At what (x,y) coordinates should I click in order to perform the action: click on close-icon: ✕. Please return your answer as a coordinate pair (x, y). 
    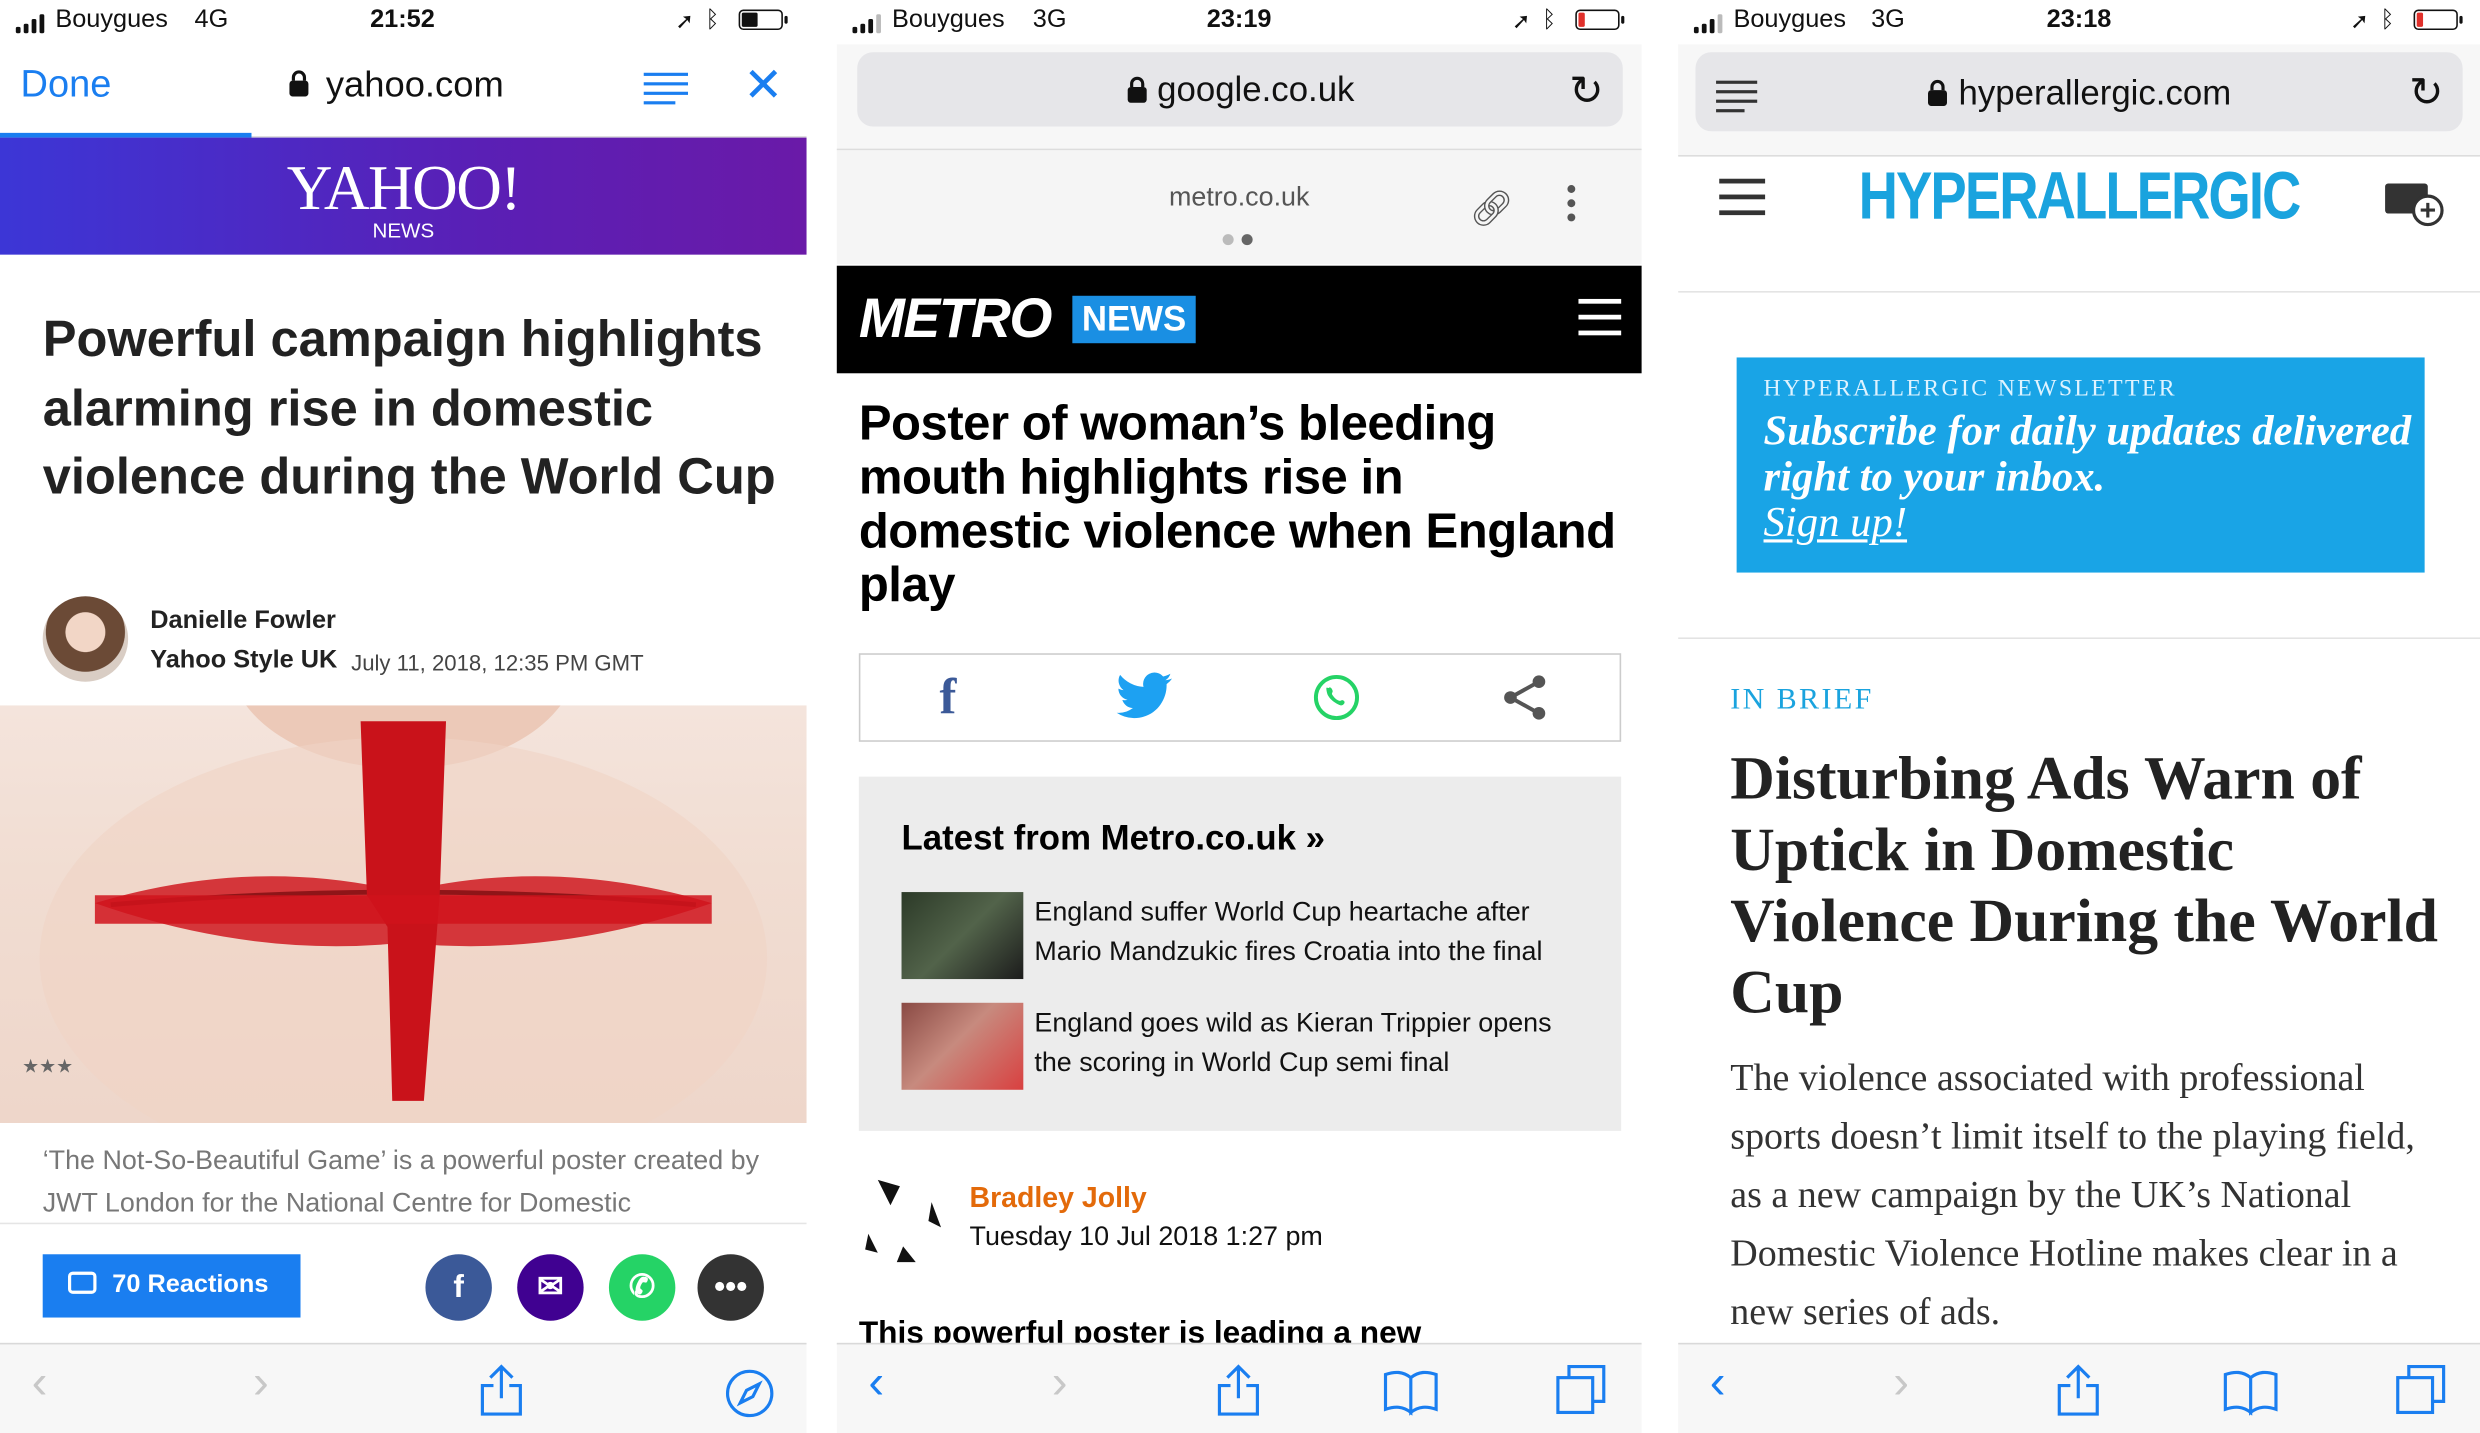
    Looking at the image, I should click on (763, 86).